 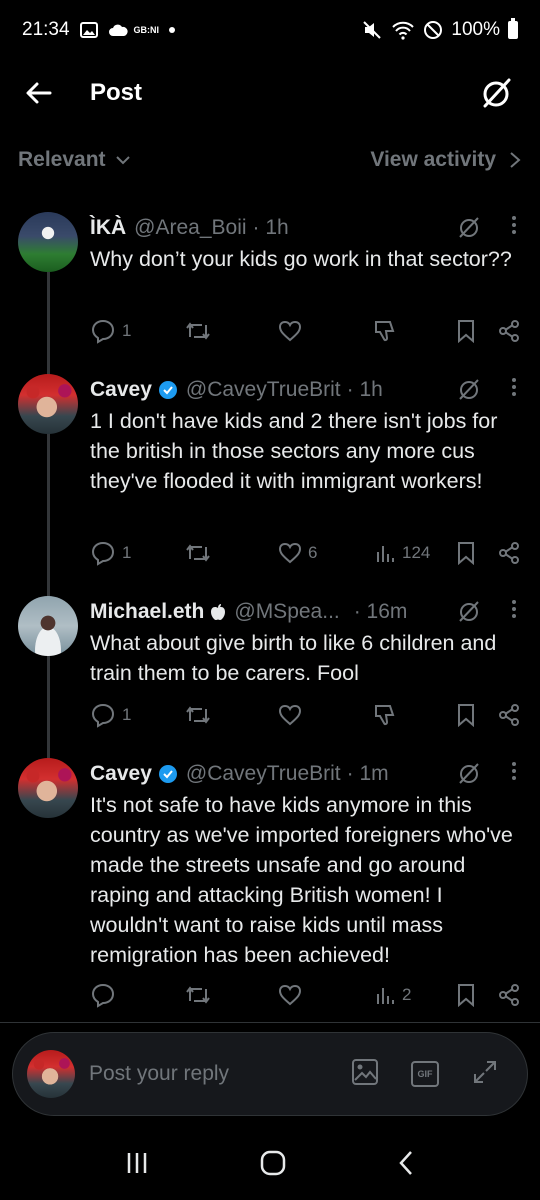 I want to click on recent-apps-button, so click(x=137, y=1165).